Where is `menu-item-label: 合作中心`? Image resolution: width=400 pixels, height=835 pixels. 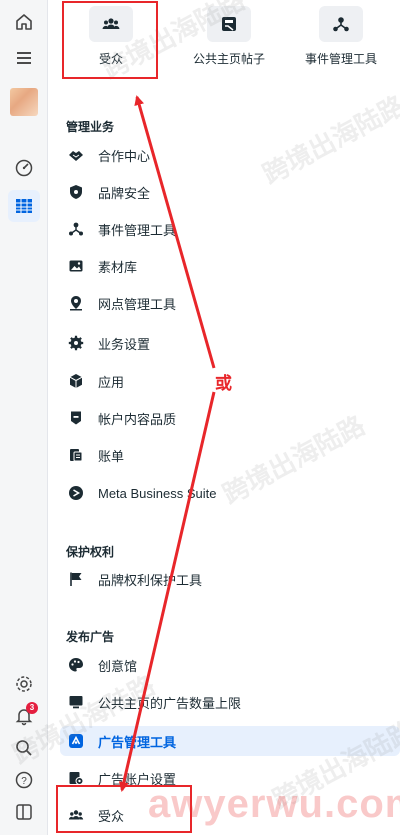
menu-item-label: 合作中心 is located at coordinates (124, 156).